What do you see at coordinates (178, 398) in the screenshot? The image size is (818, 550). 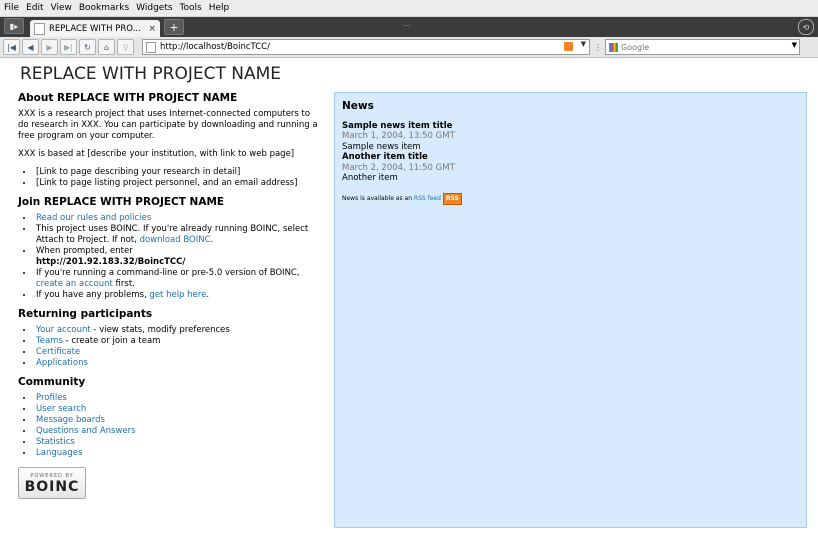 I see `list-item: Profiles` at bounding box center [178, 398].